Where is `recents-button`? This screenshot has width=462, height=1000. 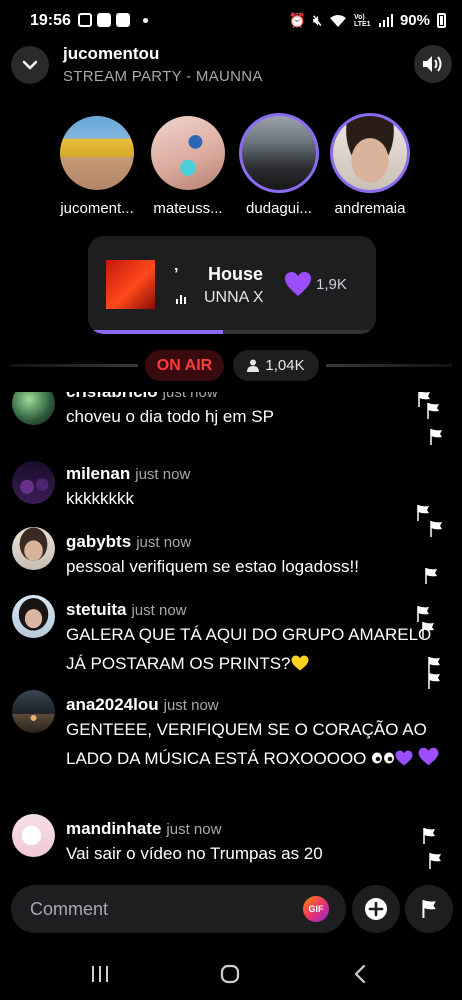
recents-button is located at coordinates (100, 974).